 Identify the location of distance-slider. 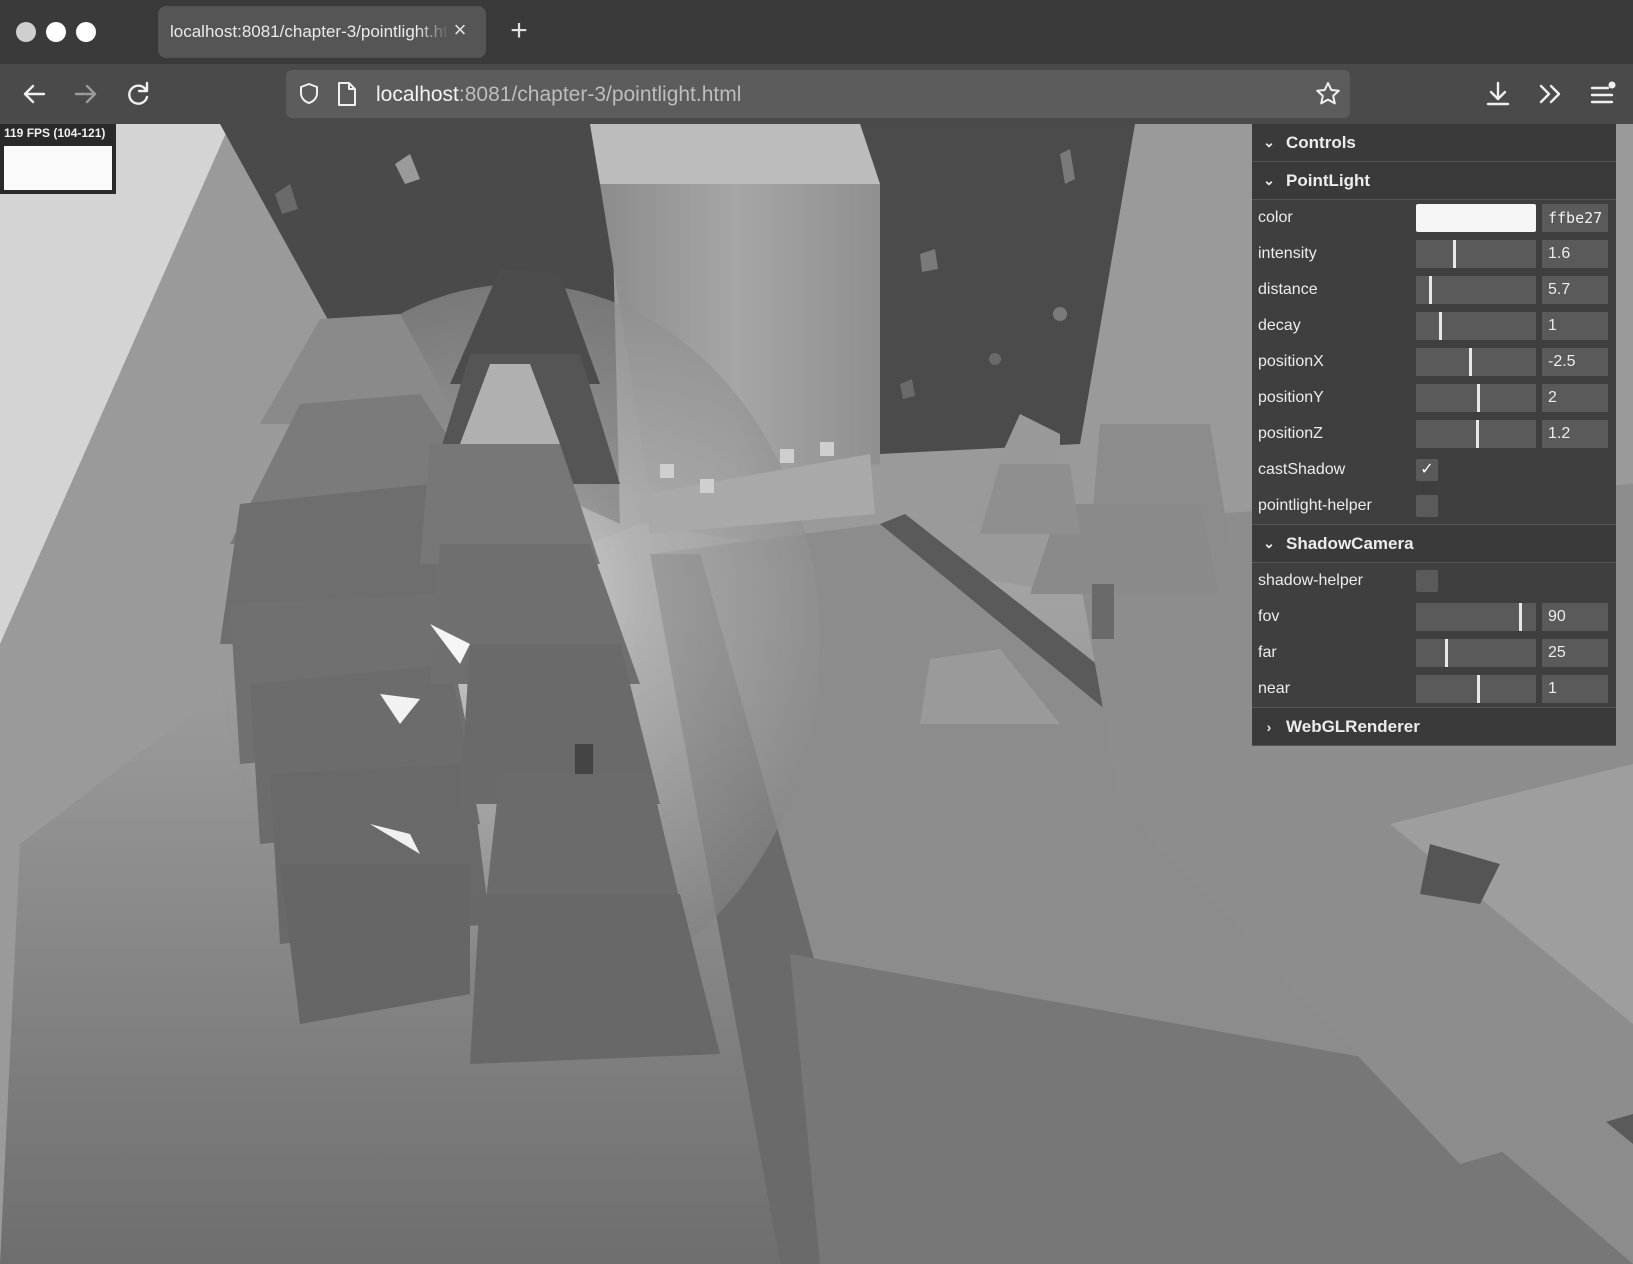
(1476, 290).